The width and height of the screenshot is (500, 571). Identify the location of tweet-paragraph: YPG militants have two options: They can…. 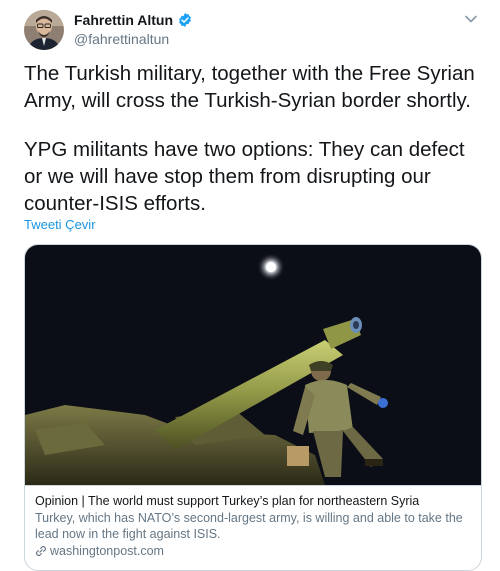
(244, 176).